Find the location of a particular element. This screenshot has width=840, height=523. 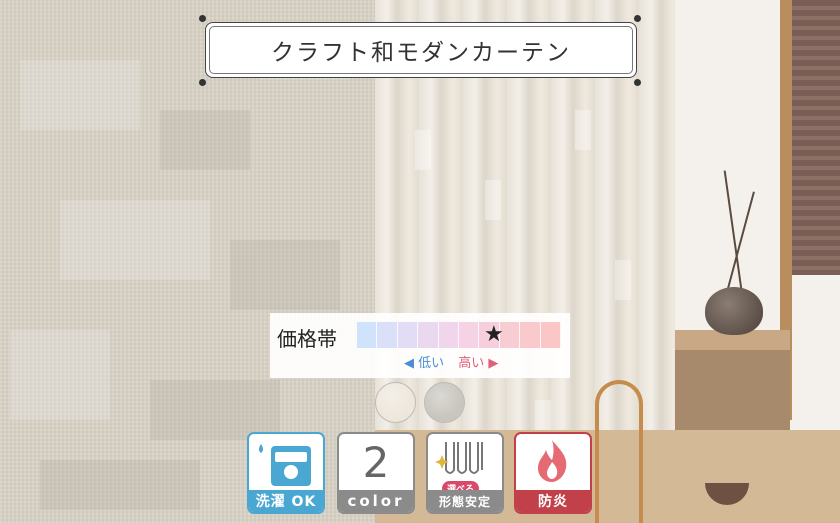

wash-caption: 洗濯 OK is located at coordinates (286, 501).